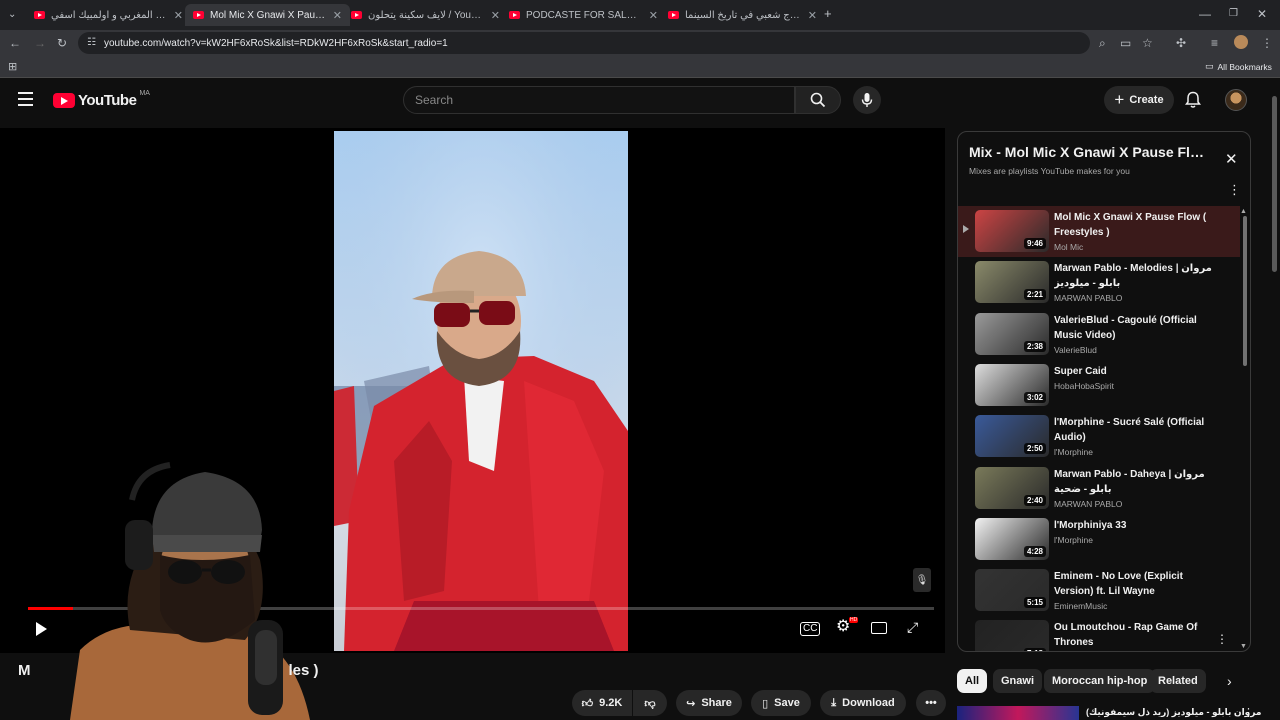 This screenshot has width=1280, height=720. Describe the element at coordinates (1245, 291) in the screenshot. I see `playlist-scrollbar` at that location.